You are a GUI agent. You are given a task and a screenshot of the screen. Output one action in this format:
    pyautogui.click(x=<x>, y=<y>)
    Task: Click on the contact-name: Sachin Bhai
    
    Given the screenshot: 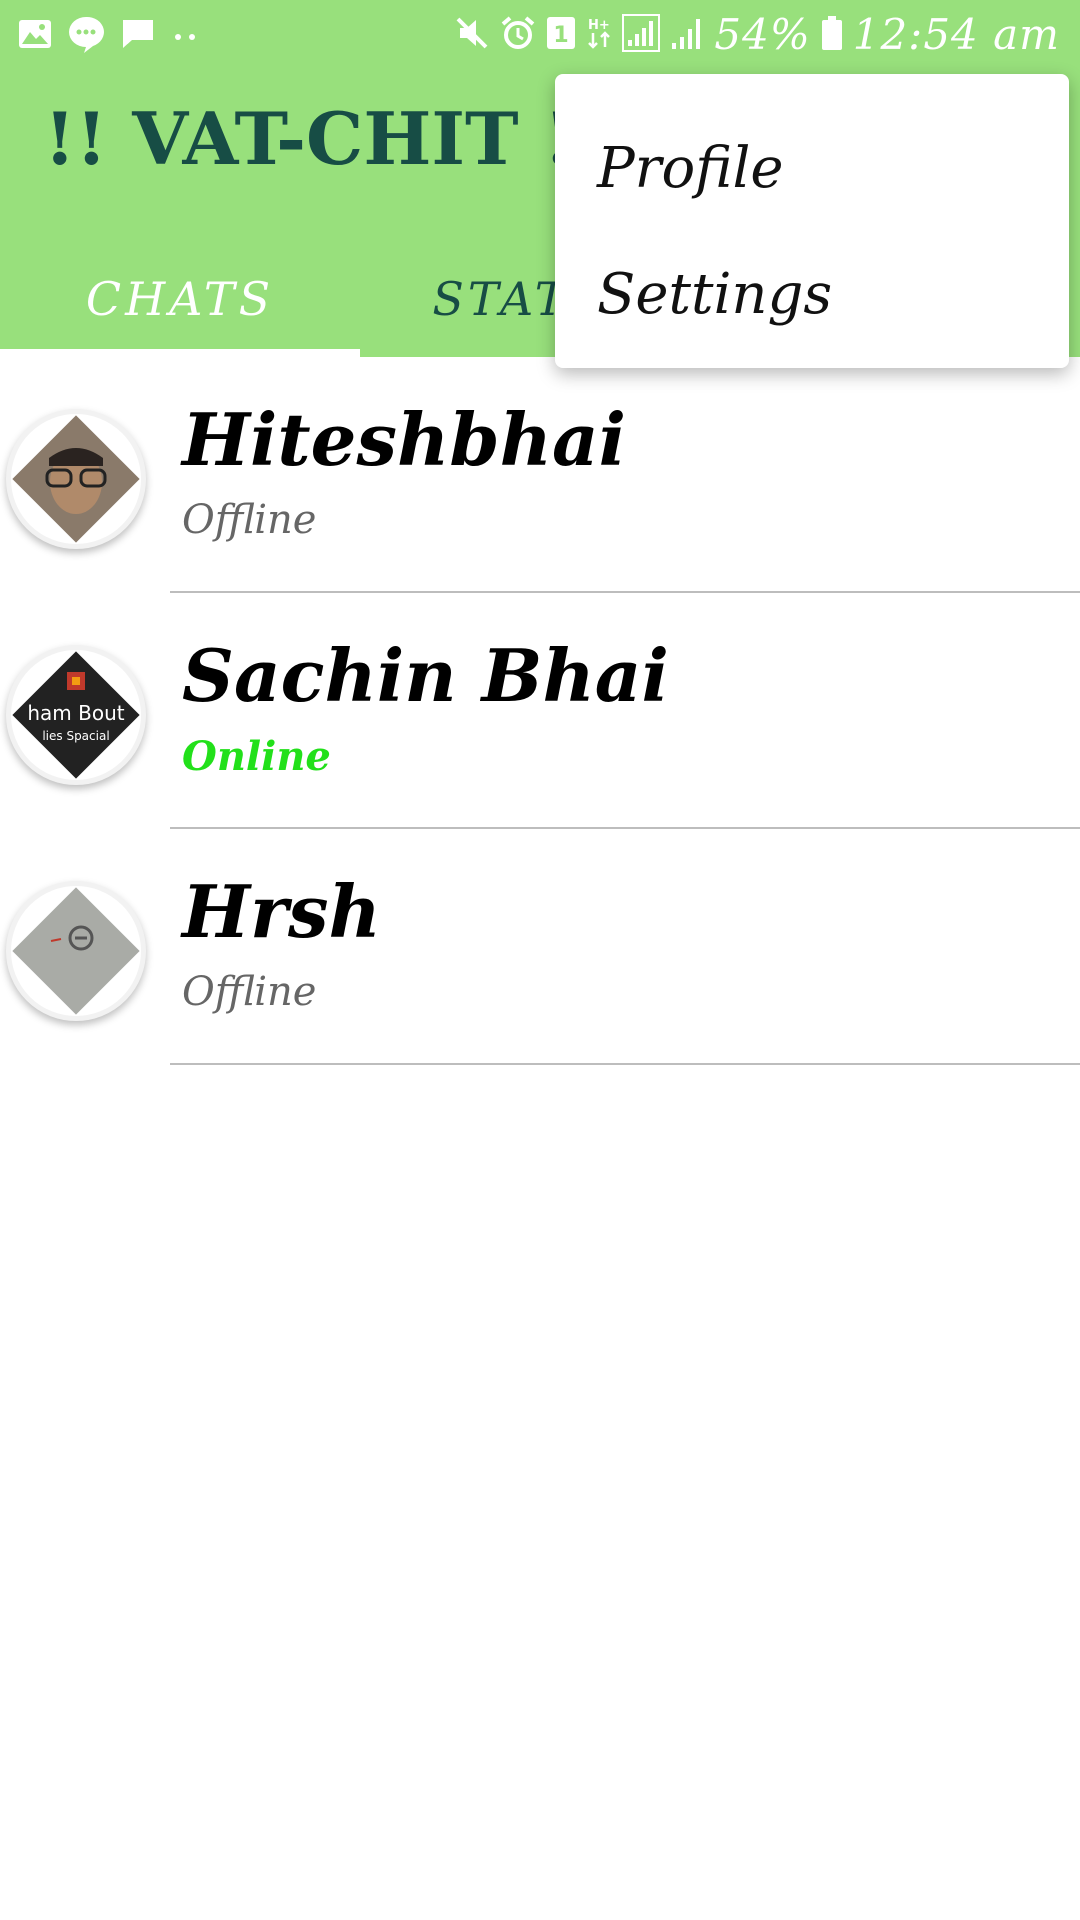 What is the action you would take?
    pyautogui.click(x=425, y=675)
    